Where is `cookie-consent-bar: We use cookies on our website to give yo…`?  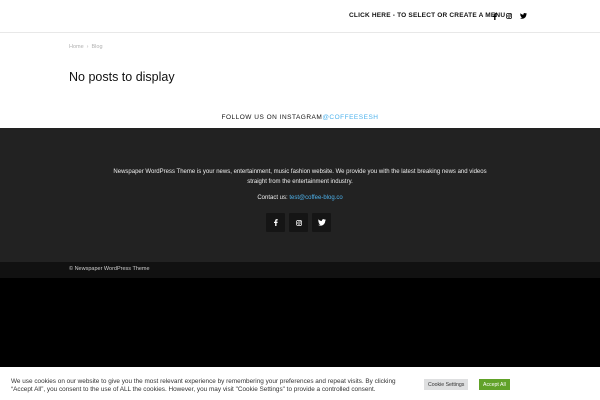 cookie-consent-bar: We use cookies on our website to give yo… is located at coordinates (300, 383).